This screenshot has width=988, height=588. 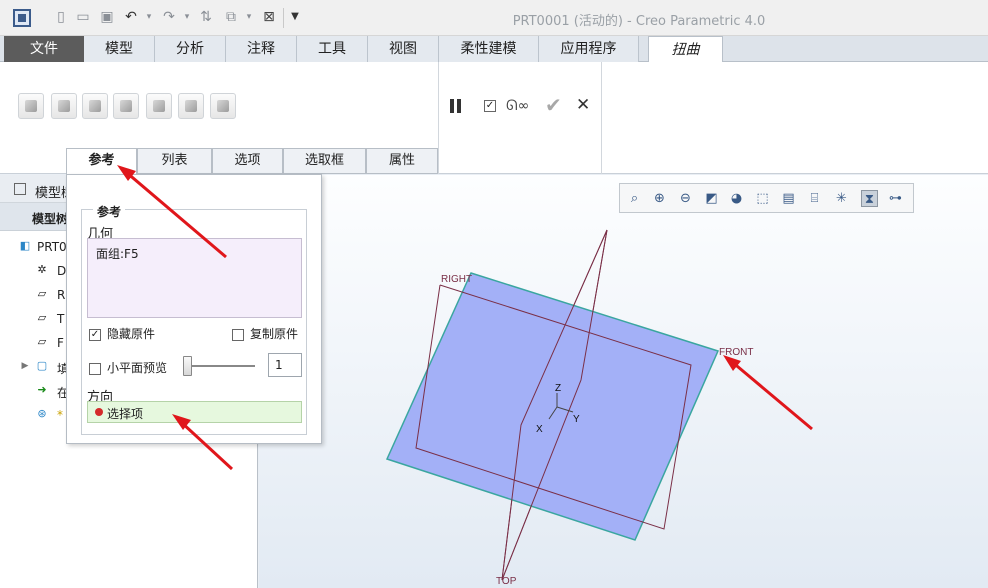 I want to click on twist-tool-icon, so click(x=191, y=106).